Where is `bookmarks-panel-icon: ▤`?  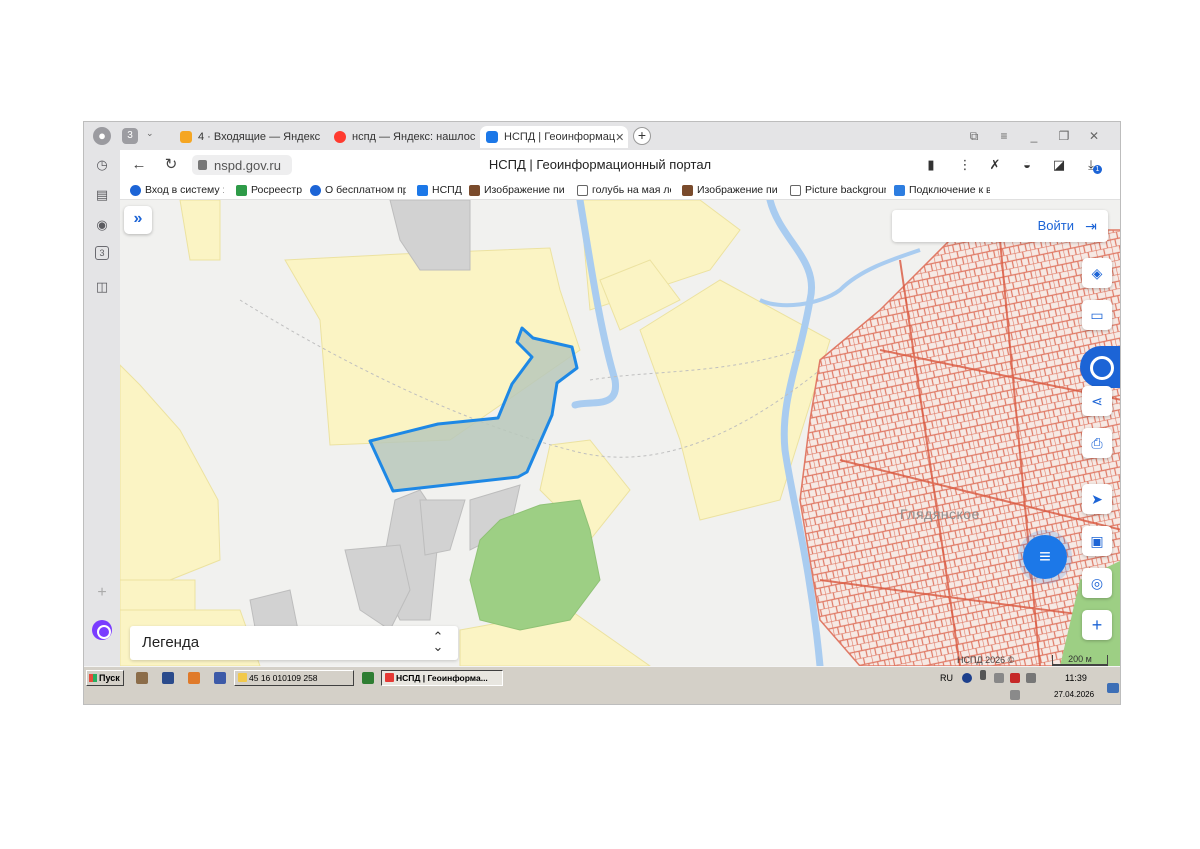 bookmarks-panel-icon: ▤ is located at coordinates (102, 195).